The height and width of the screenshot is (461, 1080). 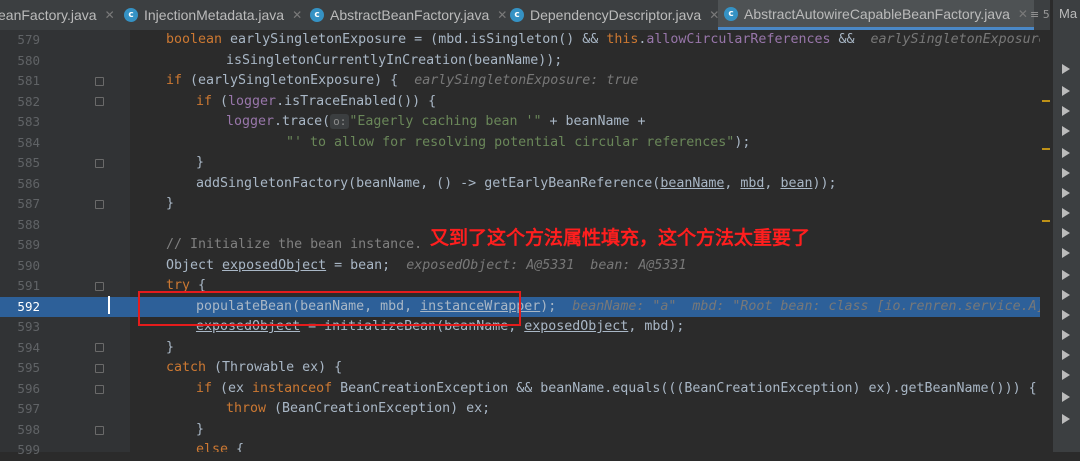 I want to click on tab-injection-metadata: c InjectionMetadata.java ✕, so click(x=213, y=15).